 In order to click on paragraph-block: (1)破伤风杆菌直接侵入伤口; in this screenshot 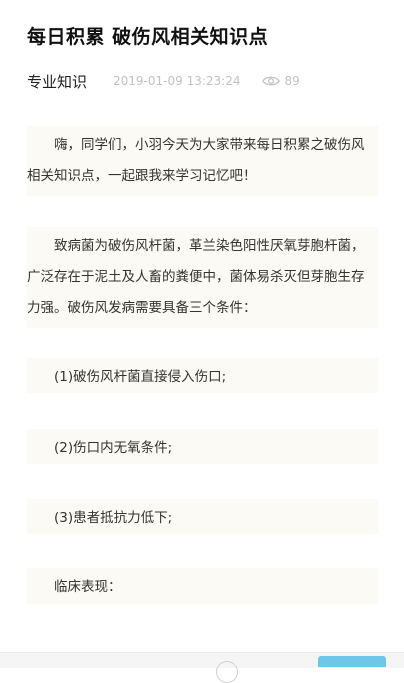, I will do `click(202, 375)`.